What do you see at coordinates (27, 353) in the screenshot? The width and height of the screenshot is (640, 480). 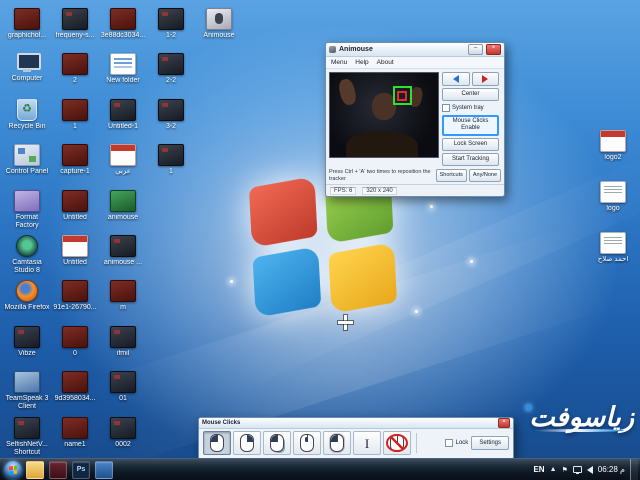 I see `desktop-icon-label: Vibze` at bounding box center [27, 353].